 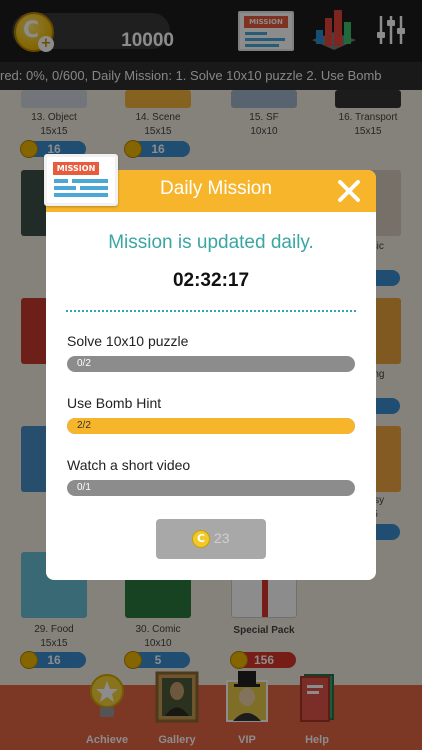 I want to click on dotted-divider, so click(x=211, y=311).